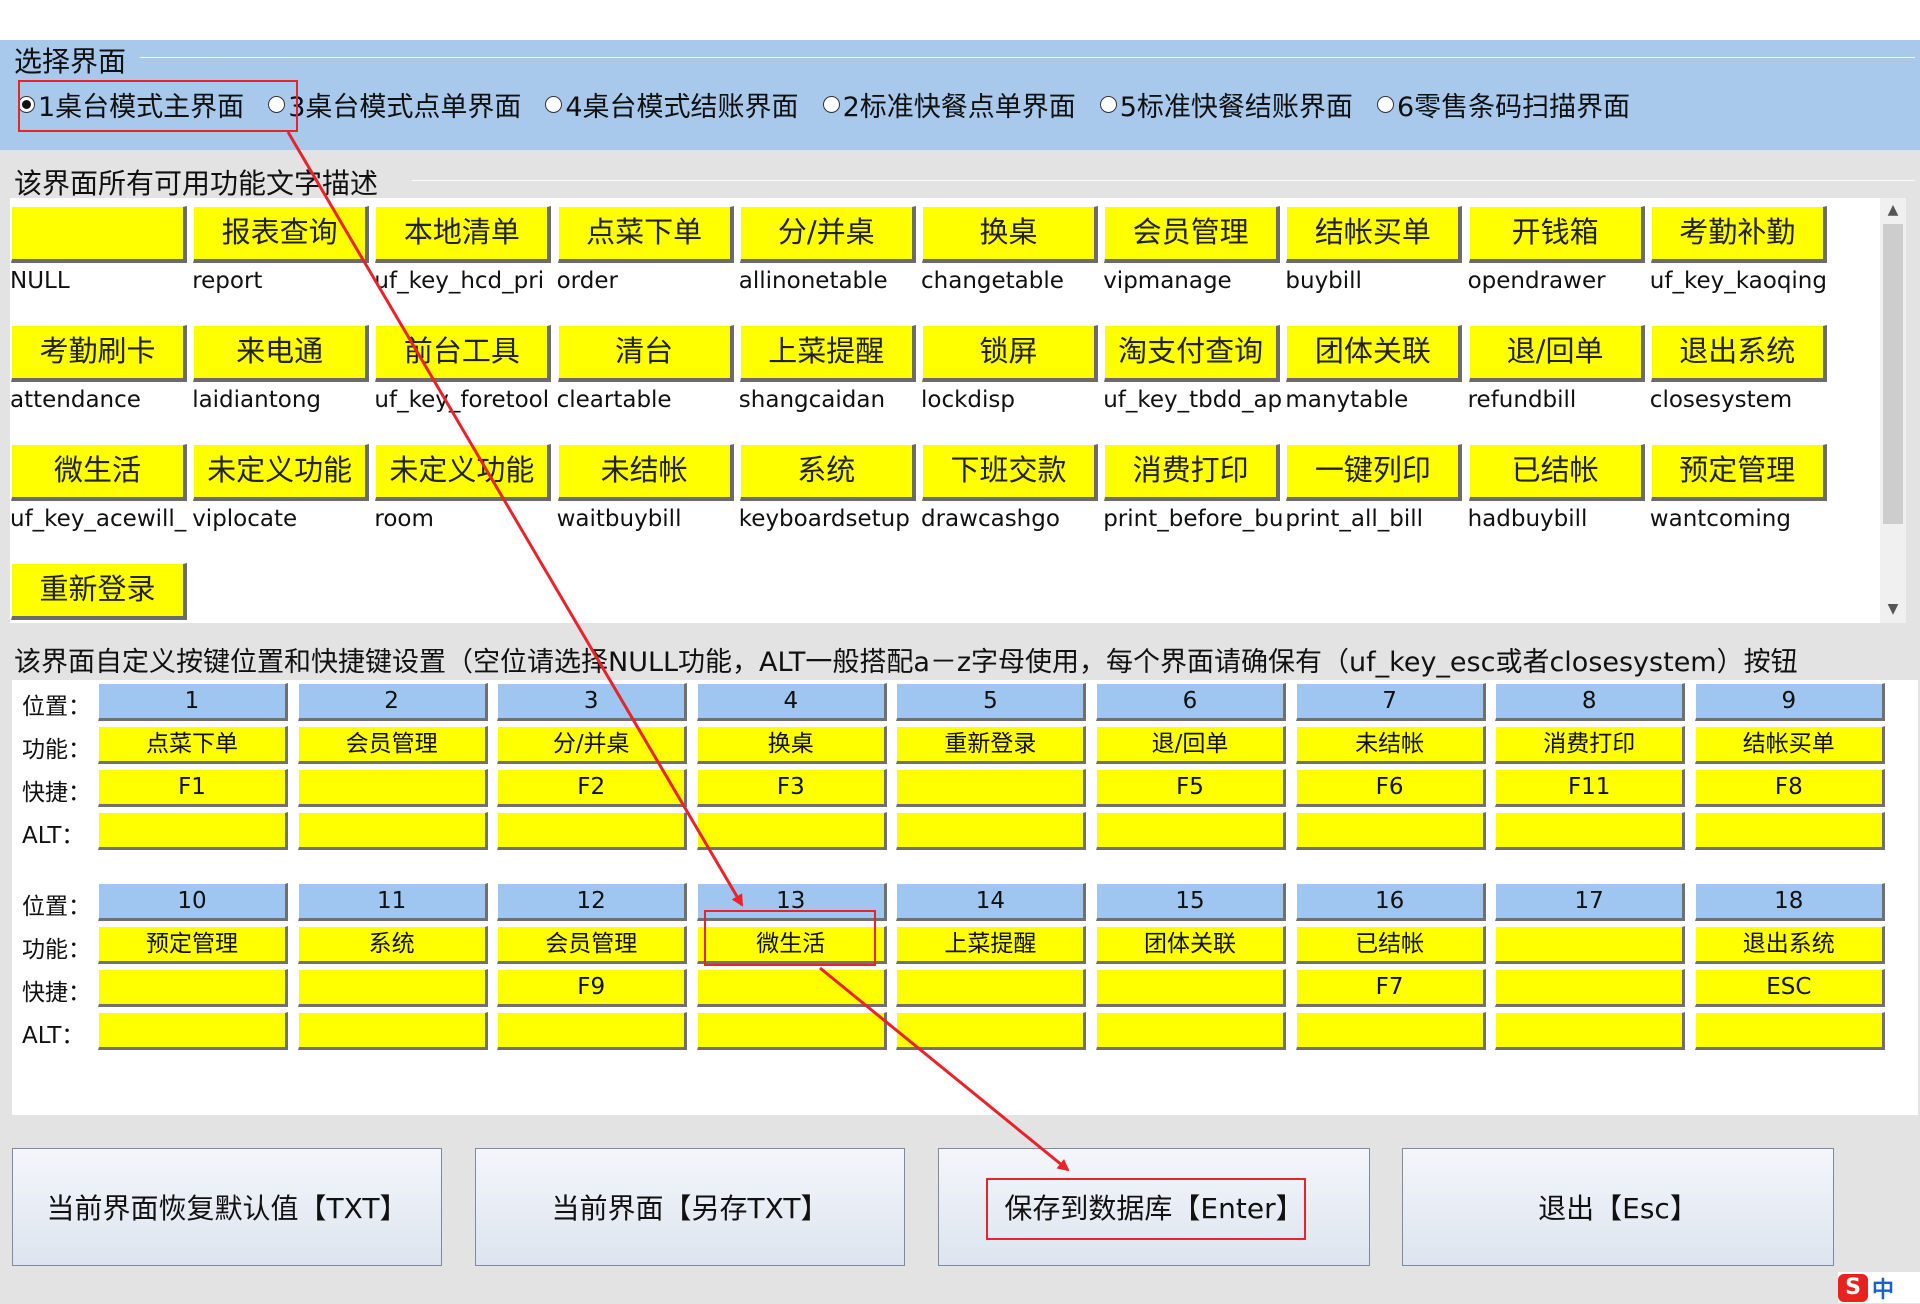 This screenshot has height=1304, width=1920. I want to click on sogou-s-icon: S, so click(1853, 1287).